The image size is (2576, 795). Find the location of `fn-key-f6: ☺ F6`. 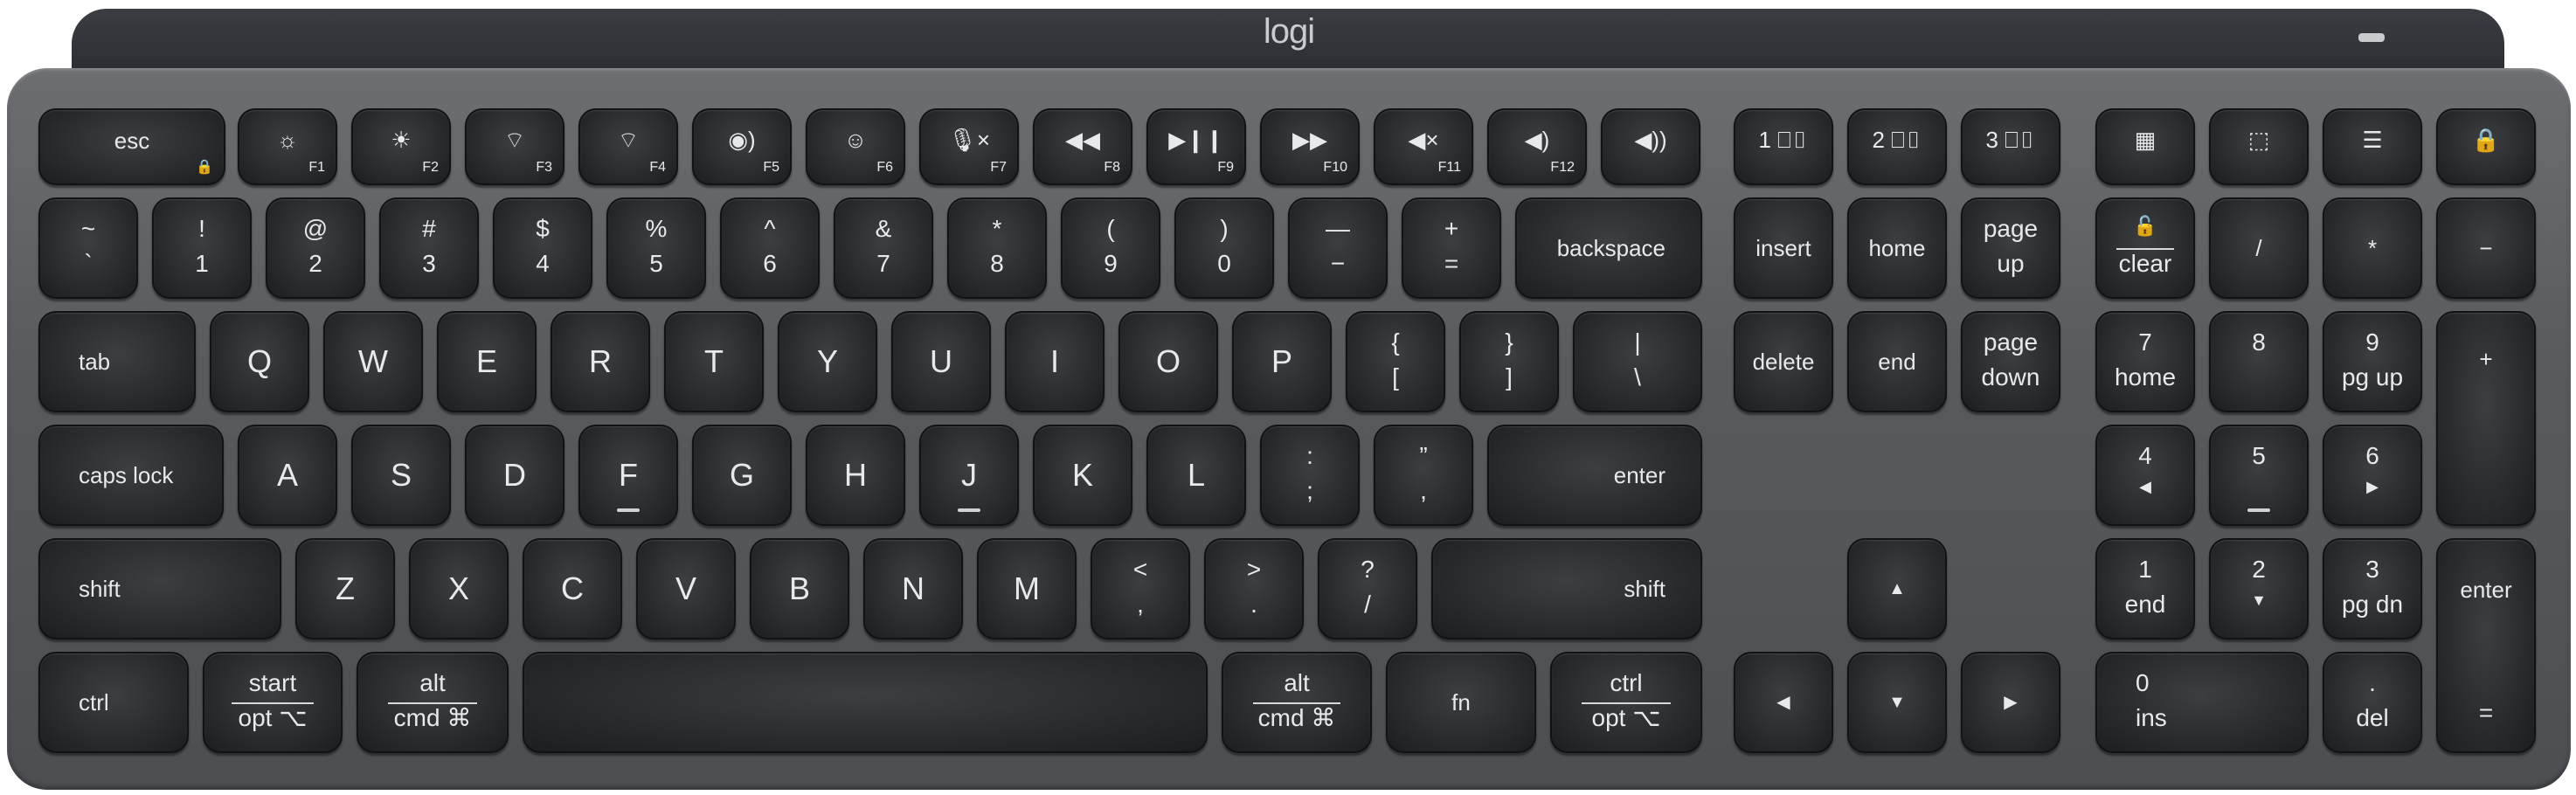

fn-key-f6: ☺ F6 is located at coordinates (855, 146).